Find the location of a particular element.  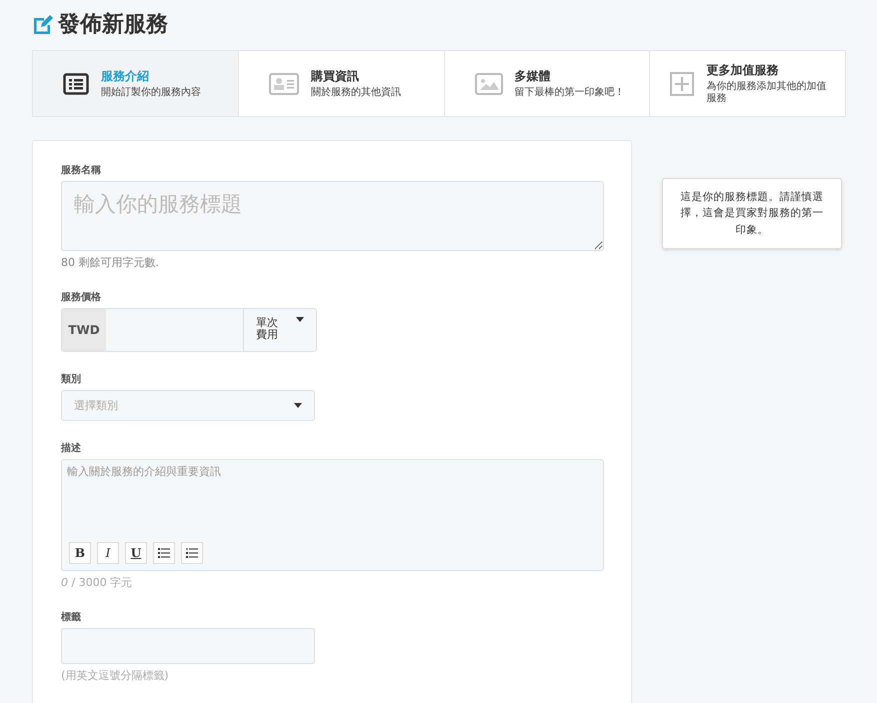

step-tab: 更多加值服務 為你的服務添加其他的加值服務 is located at coordinates (747, 83).